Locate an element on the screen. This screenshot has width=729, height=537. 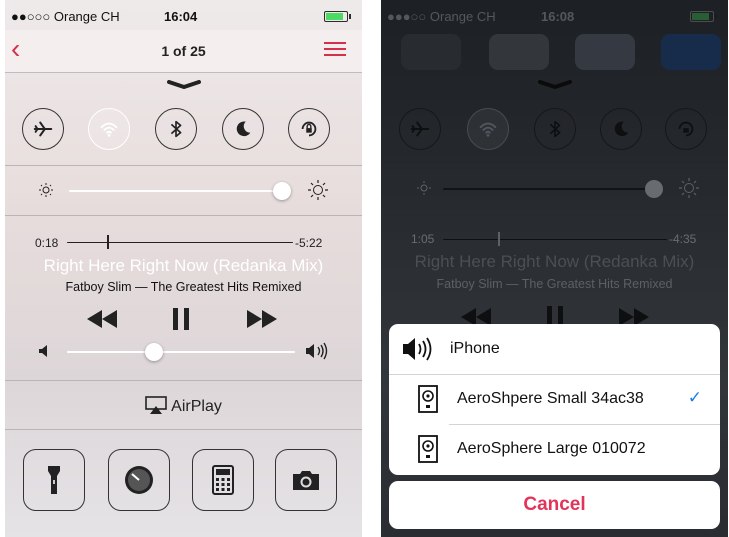
speaker-icon is located at coordinates (417, 349).